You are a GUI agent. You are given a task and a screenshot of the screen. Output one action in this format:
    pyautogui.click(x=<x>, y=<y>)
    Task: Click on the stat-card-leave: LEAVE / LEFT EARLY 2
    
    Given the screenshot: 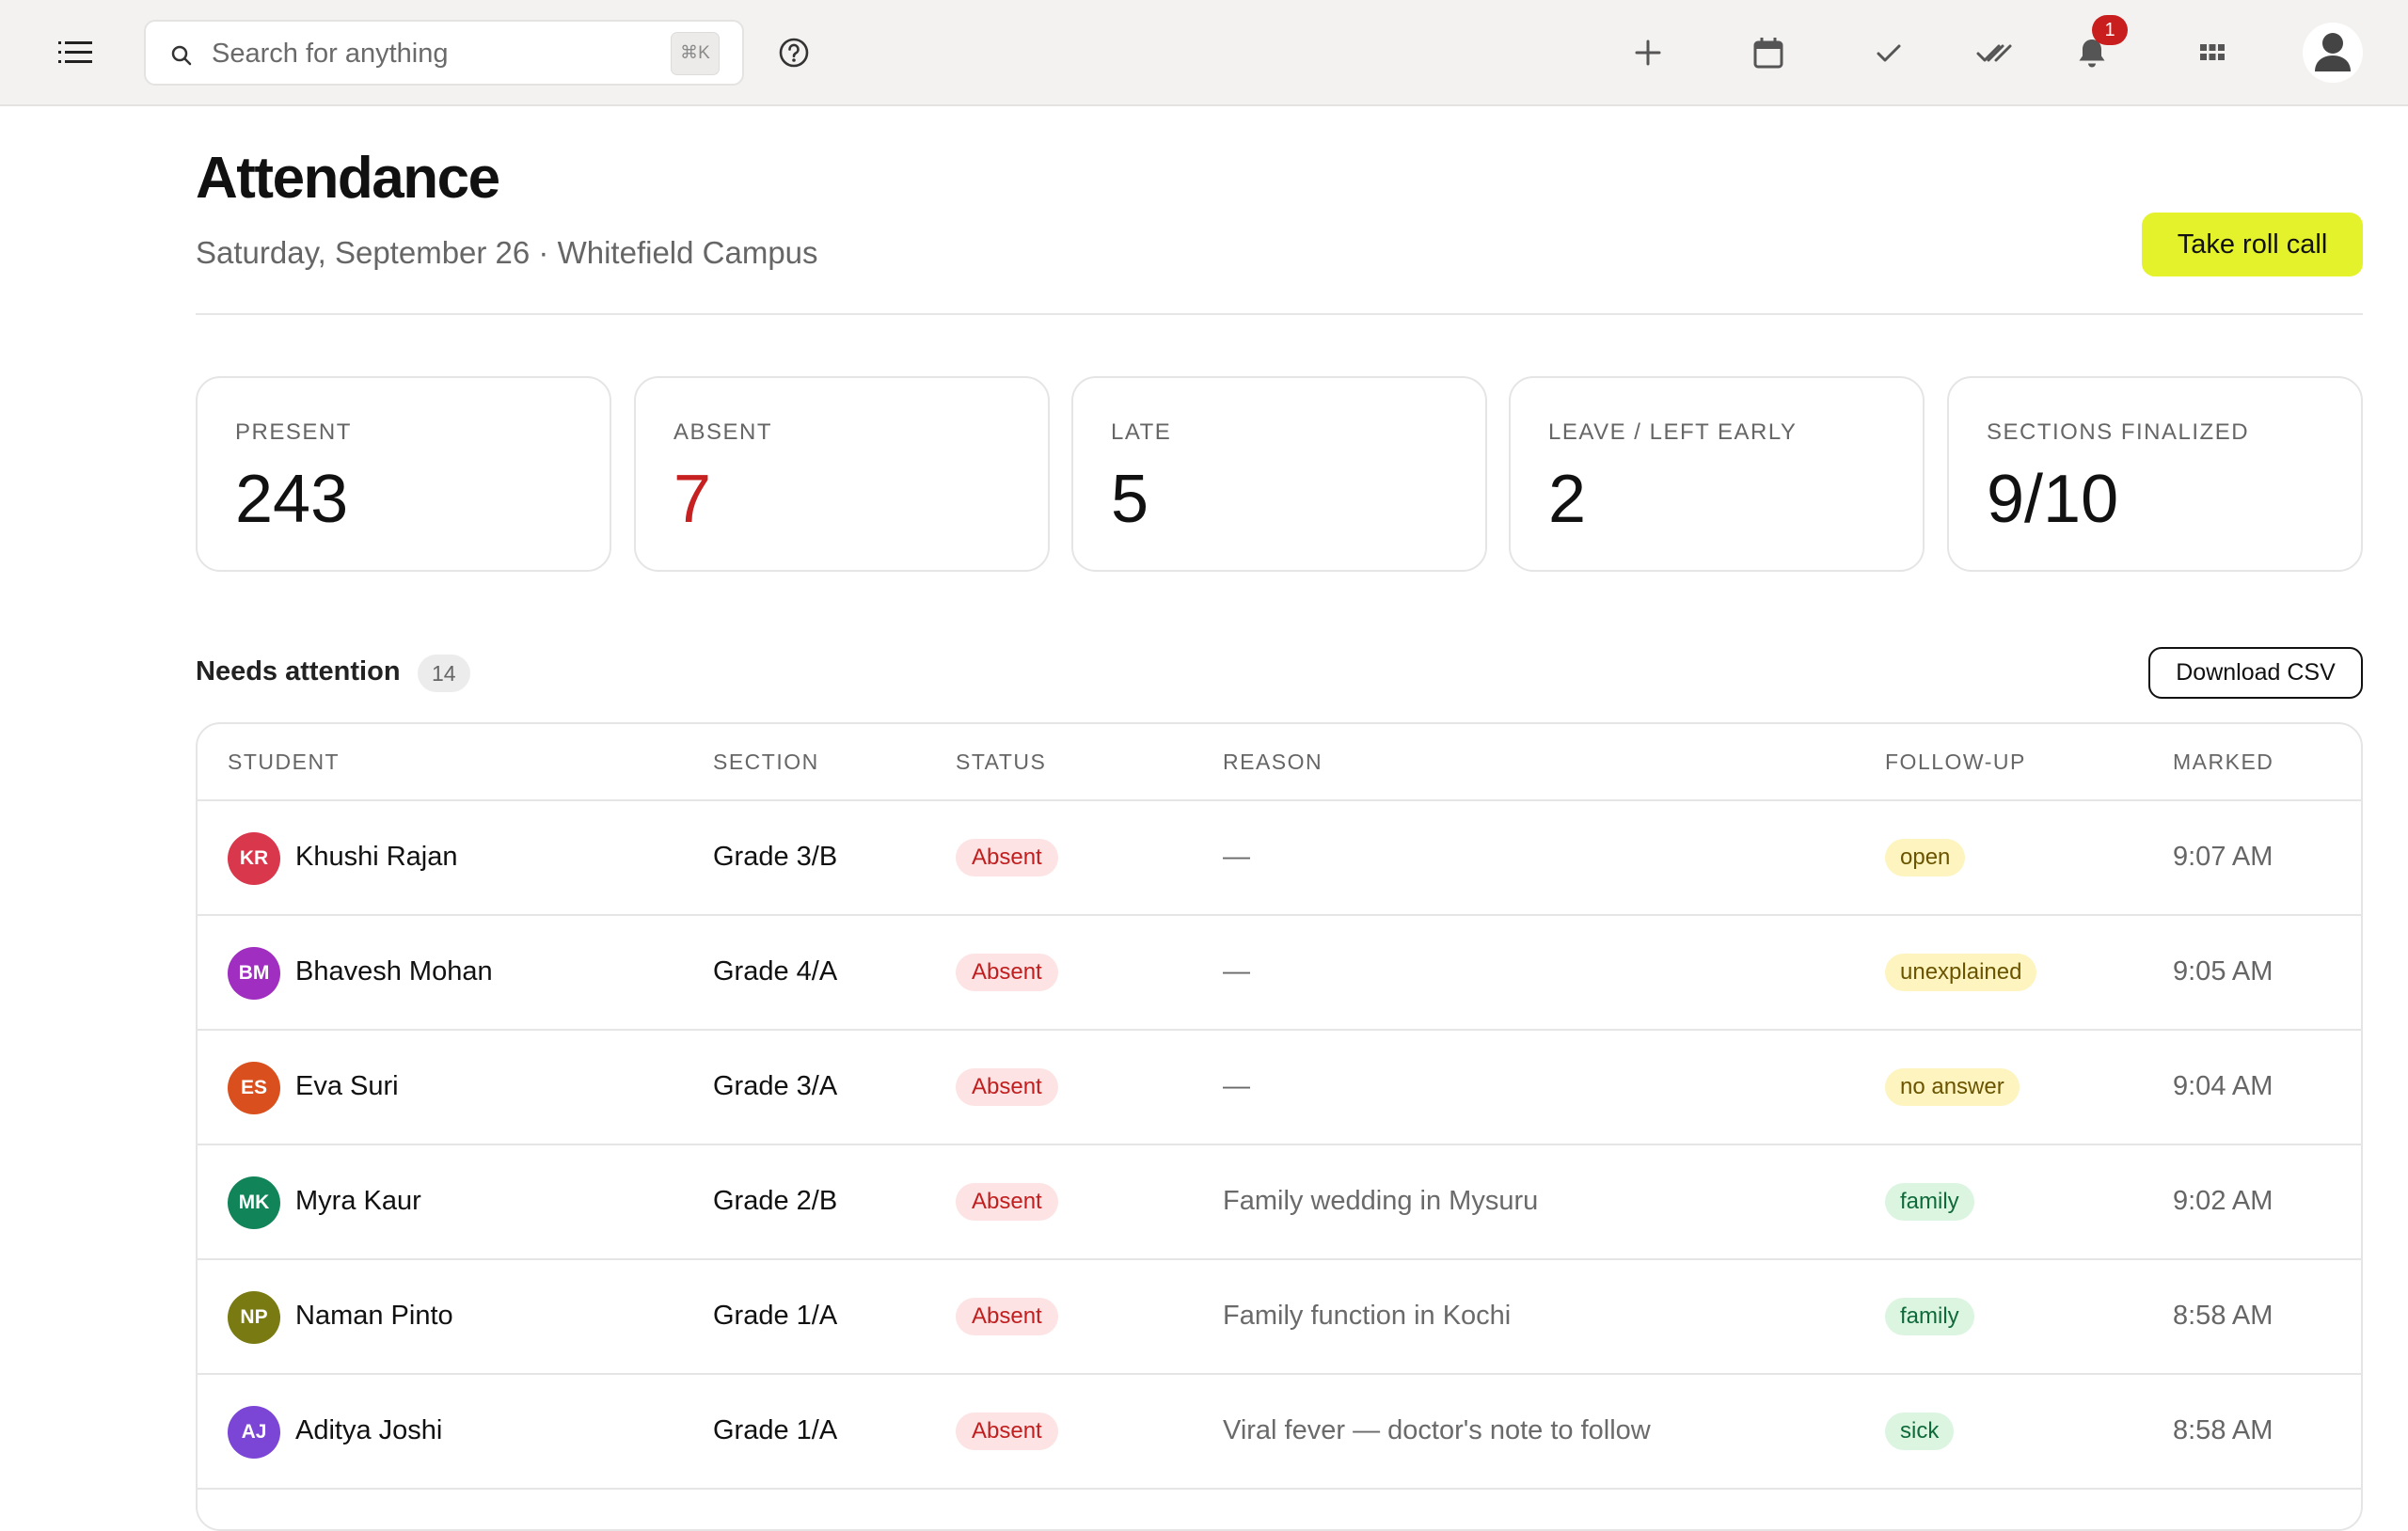 What is the action you would take?
    pyautogui.click(x=1717, y=474)
    